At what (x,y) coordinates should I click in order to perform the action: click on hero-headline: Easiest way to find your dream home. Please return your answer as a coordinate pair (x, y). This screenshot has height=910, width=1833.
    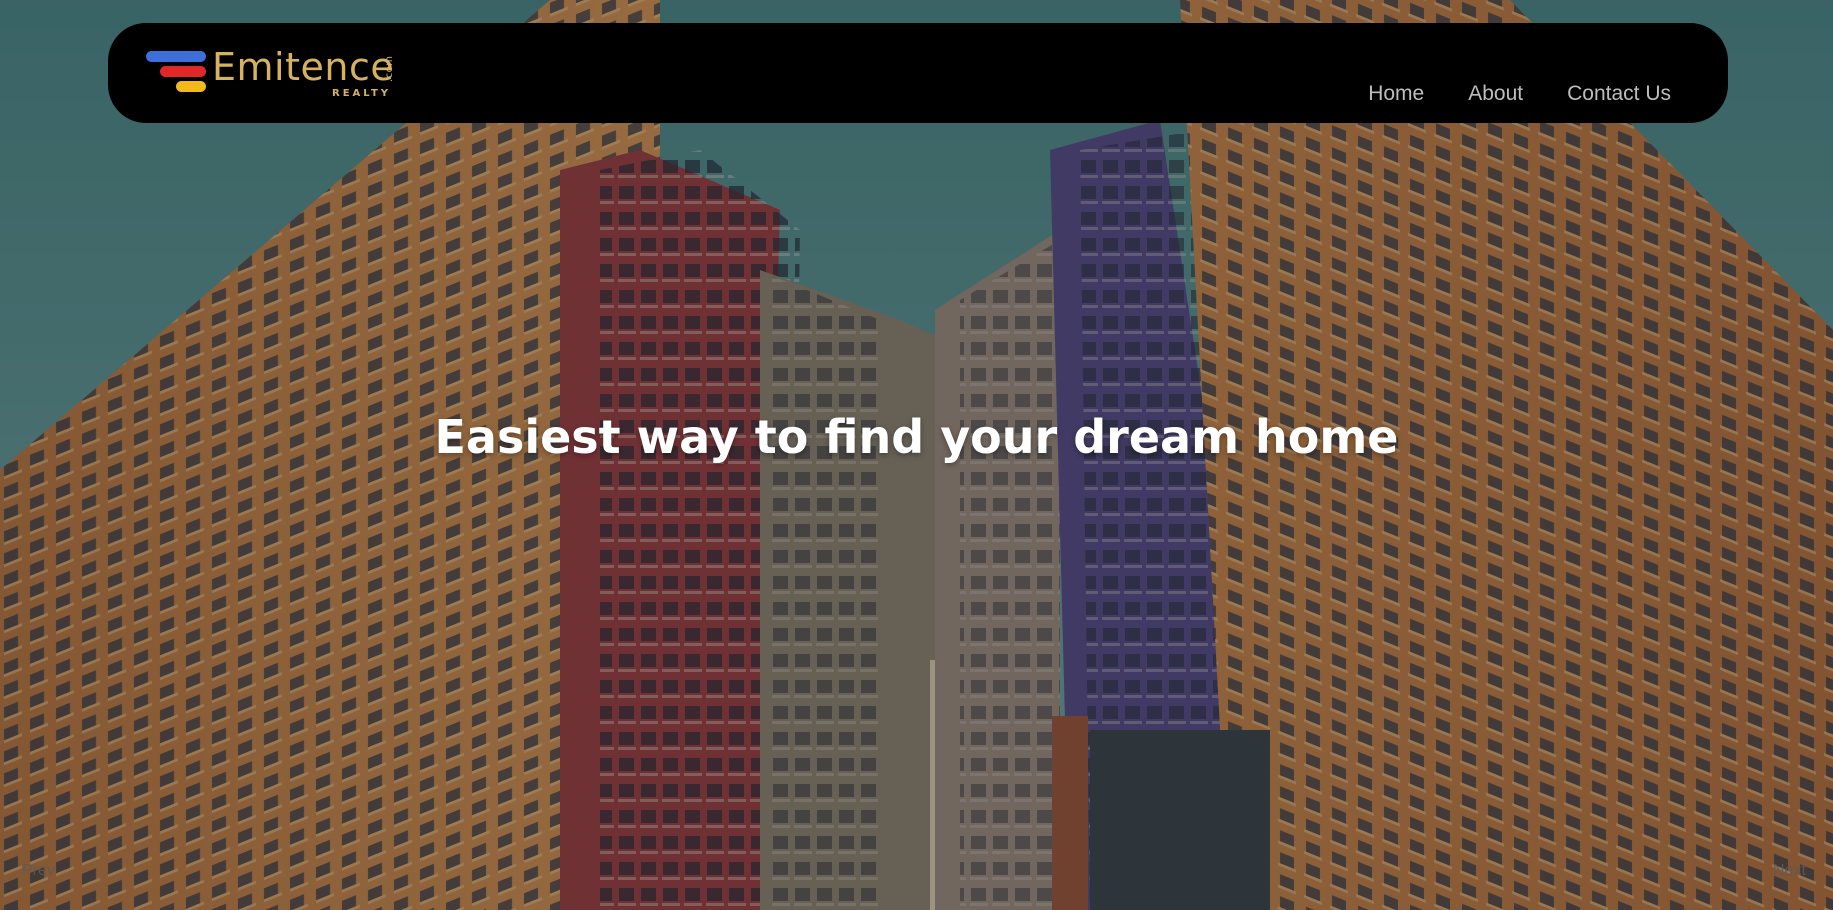
    Looking at the image, I should click on (916, 437).